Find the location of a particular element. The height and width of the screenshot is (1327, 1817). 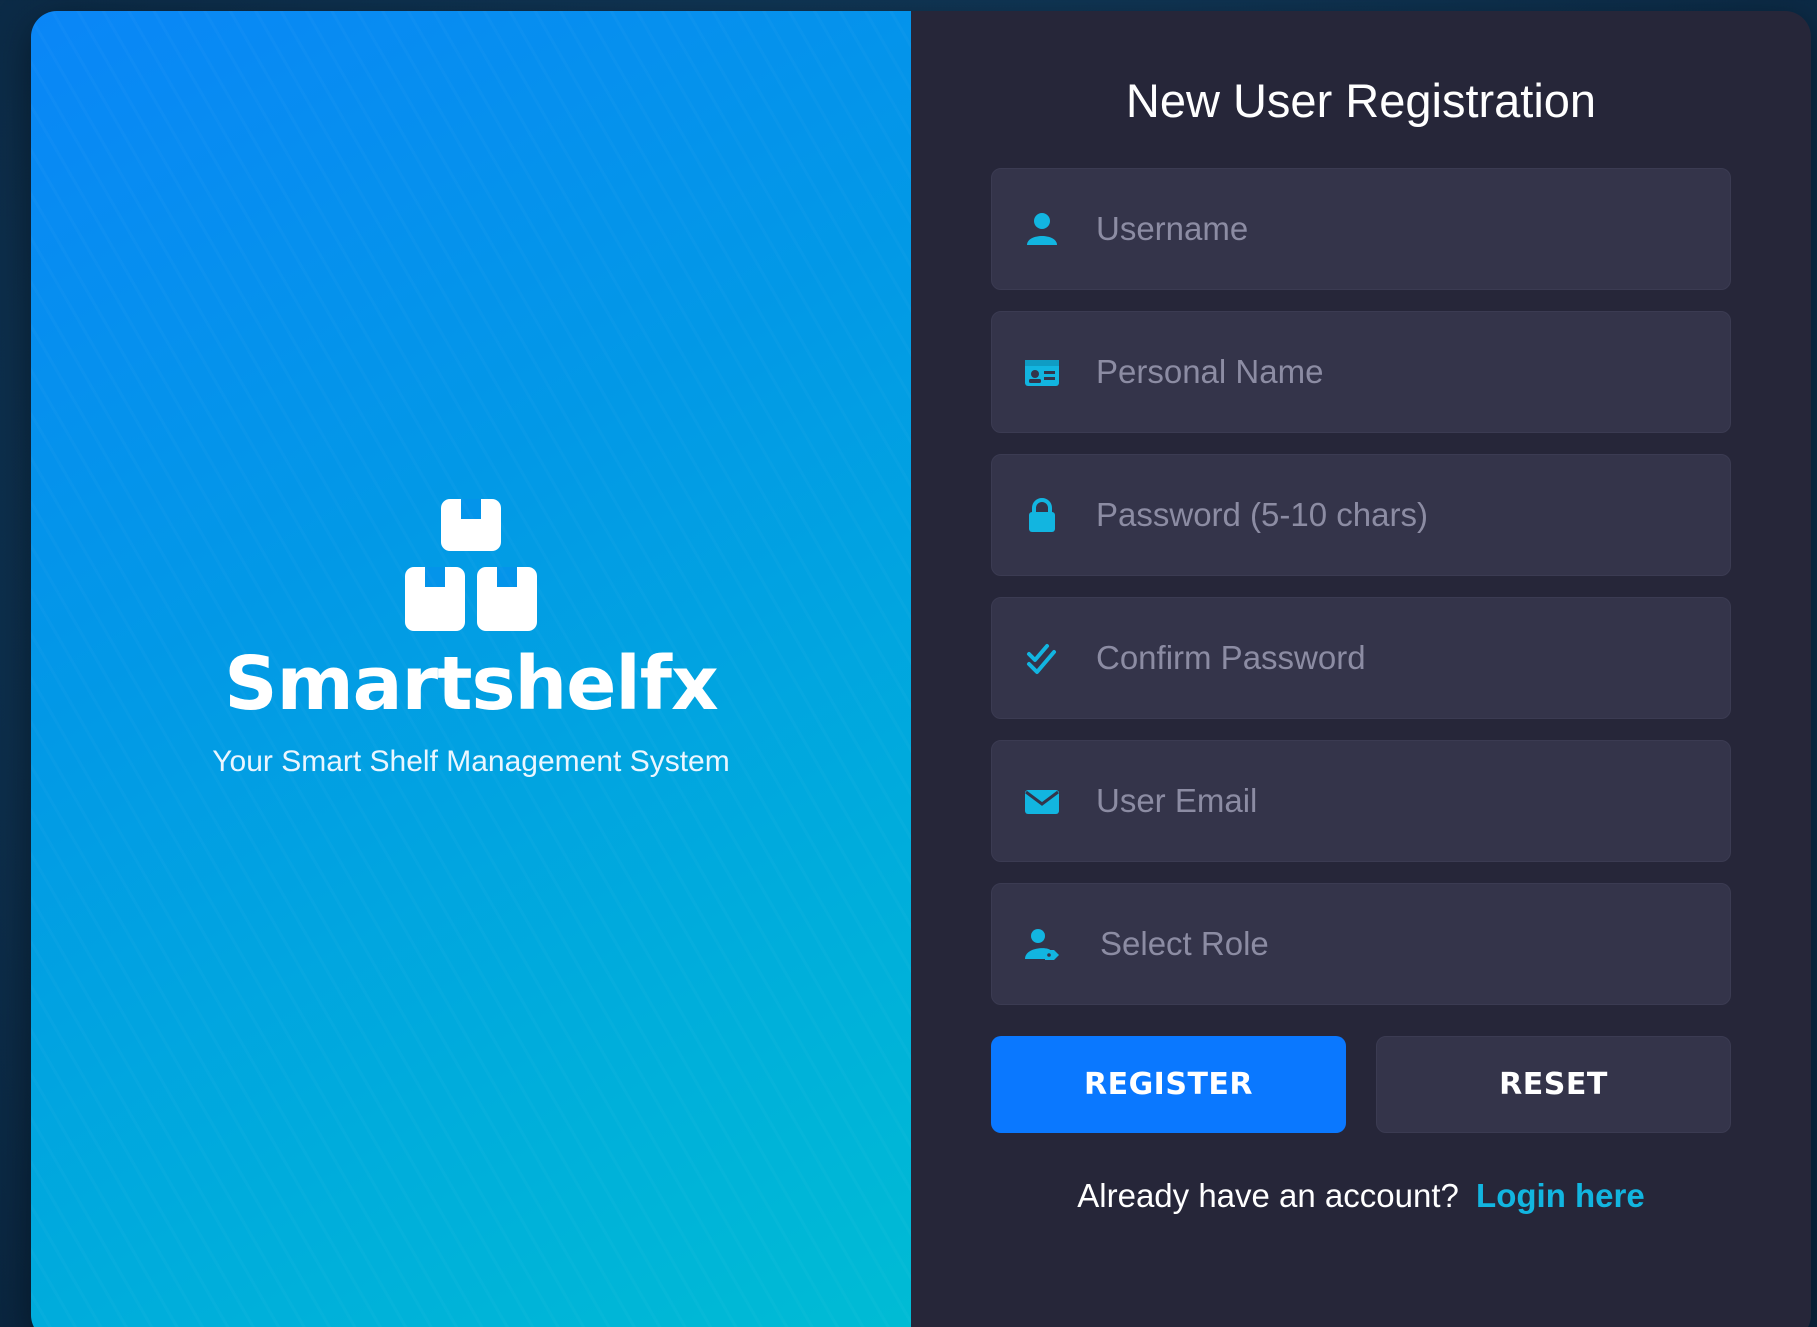

role-select-label: Select Role is located at coordinates (1184, 943).